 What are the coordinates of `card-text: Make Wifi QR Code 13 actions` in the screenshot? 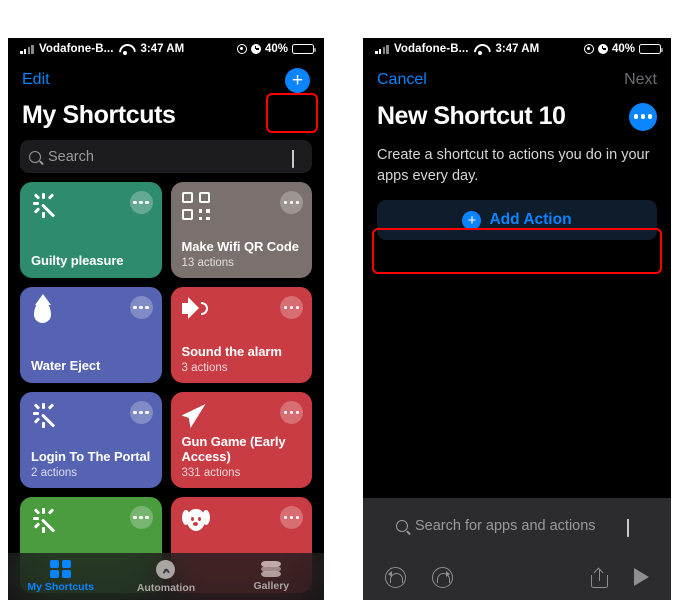 It's located at (242, 254).